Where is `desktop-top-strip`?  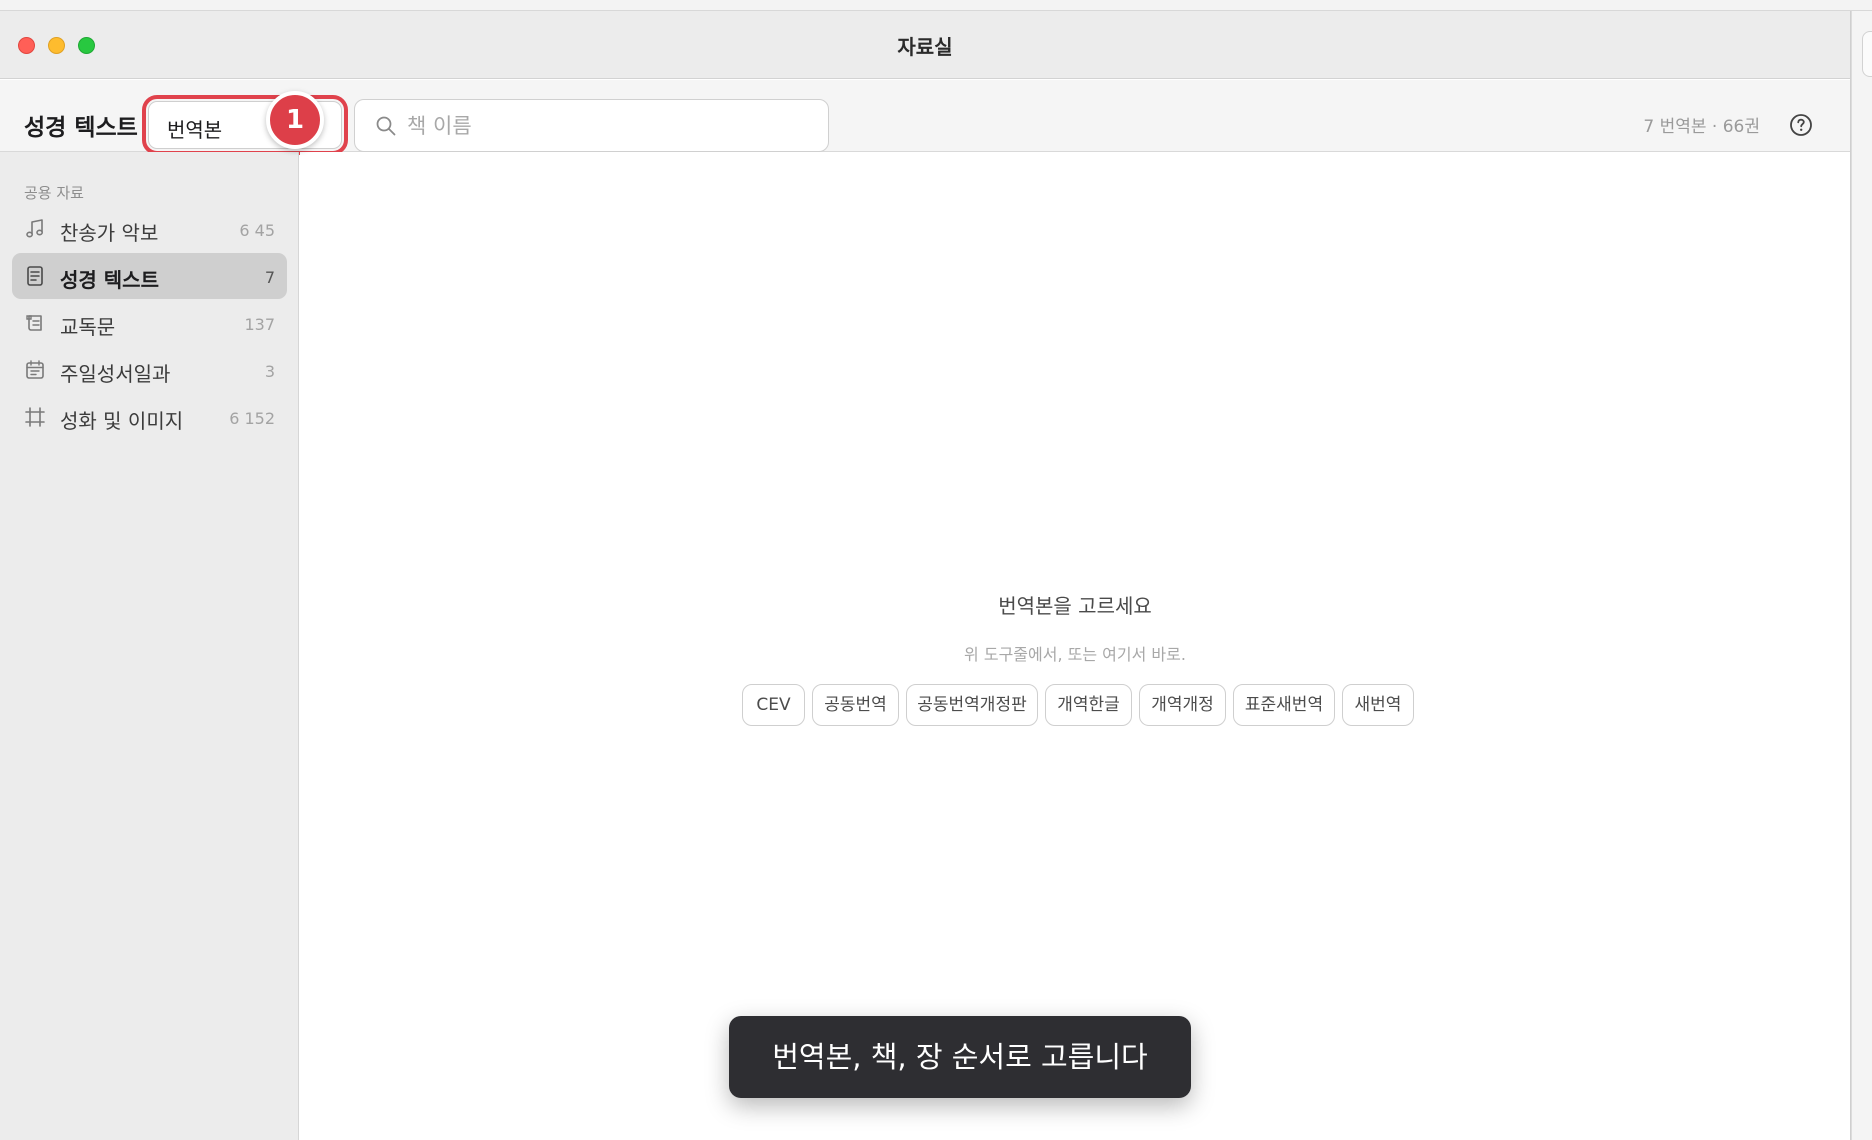 desktop-top-strip is located at coordinates (936, 5).